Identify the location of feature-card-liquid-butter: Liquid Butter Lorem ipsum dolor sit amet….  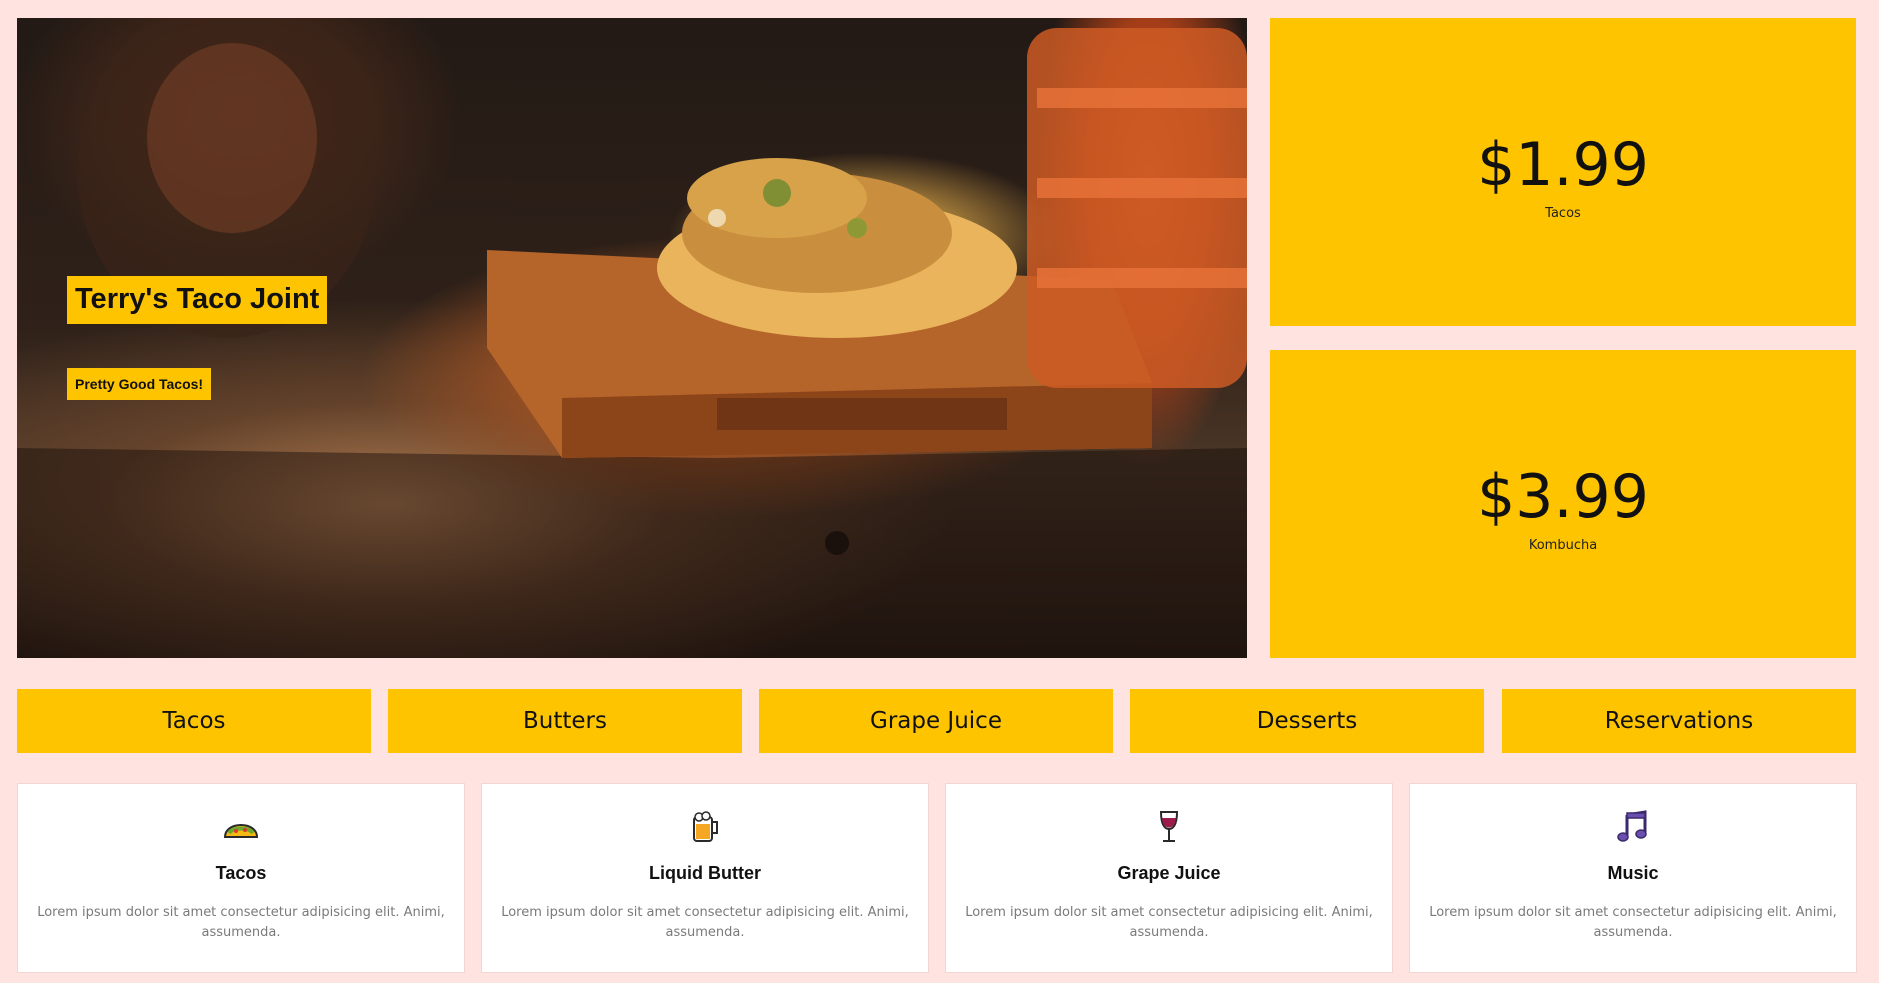
(705, 878).